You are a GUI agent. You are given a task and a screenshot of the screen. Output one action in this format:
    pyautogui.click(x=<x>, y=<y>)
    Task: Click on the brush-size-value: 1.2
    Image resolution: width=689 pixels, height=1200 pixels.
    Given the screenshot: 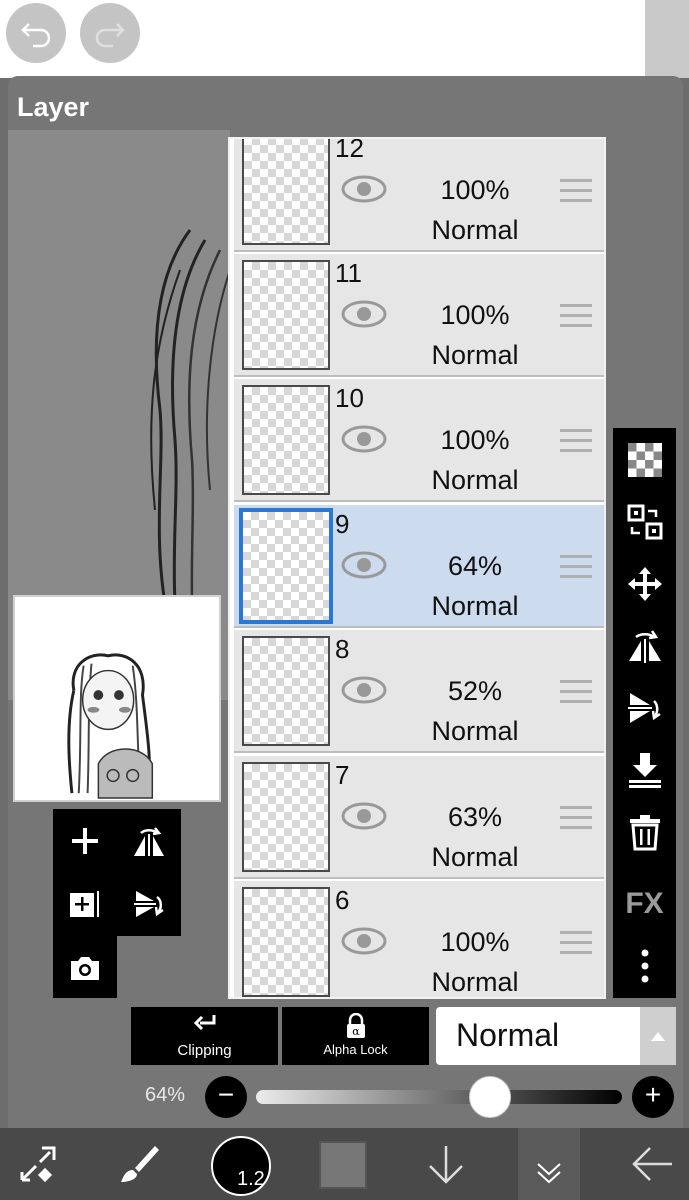 What is the action you would take?
    pyautogui.click(x=251, y=1179)
    